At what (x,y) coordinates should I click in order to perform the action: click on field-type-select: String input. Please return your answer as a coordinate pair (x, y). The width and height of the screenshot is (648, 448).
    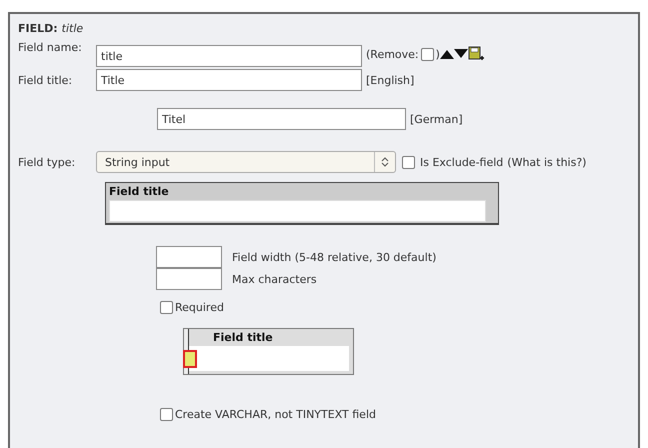
    Looking at the image, I should click on (246, 162).